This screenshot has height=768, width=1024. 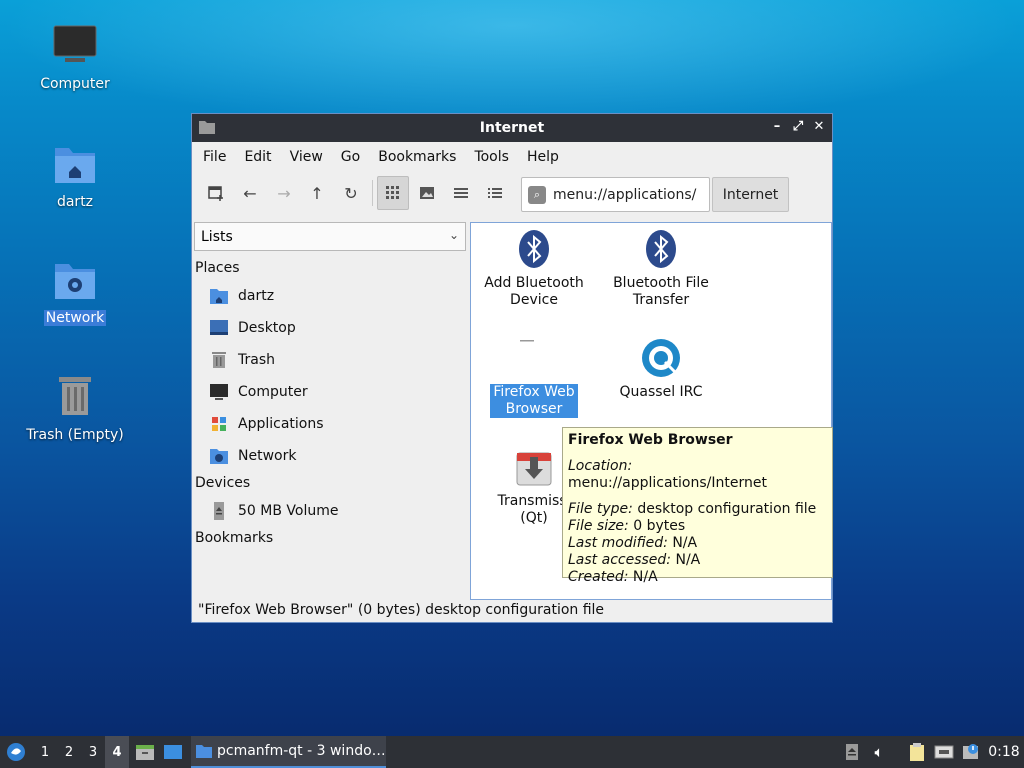 I want to click on arrow-left-icon: ←, so click(x=250, y=193).